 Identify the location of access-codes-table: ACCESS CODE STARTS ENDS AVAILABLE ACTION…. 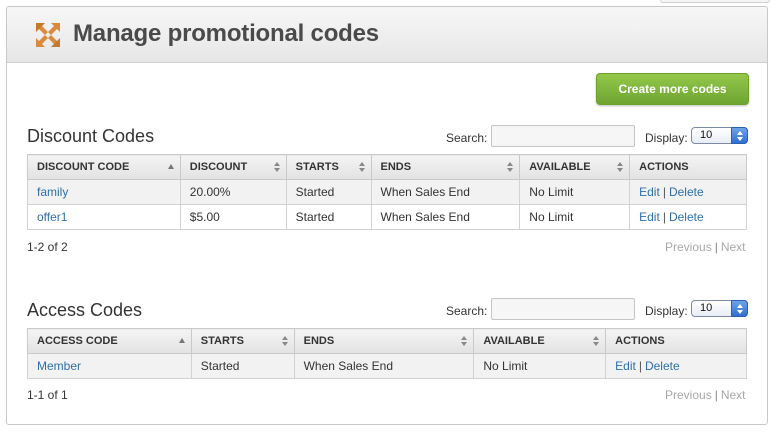
(387, 353).